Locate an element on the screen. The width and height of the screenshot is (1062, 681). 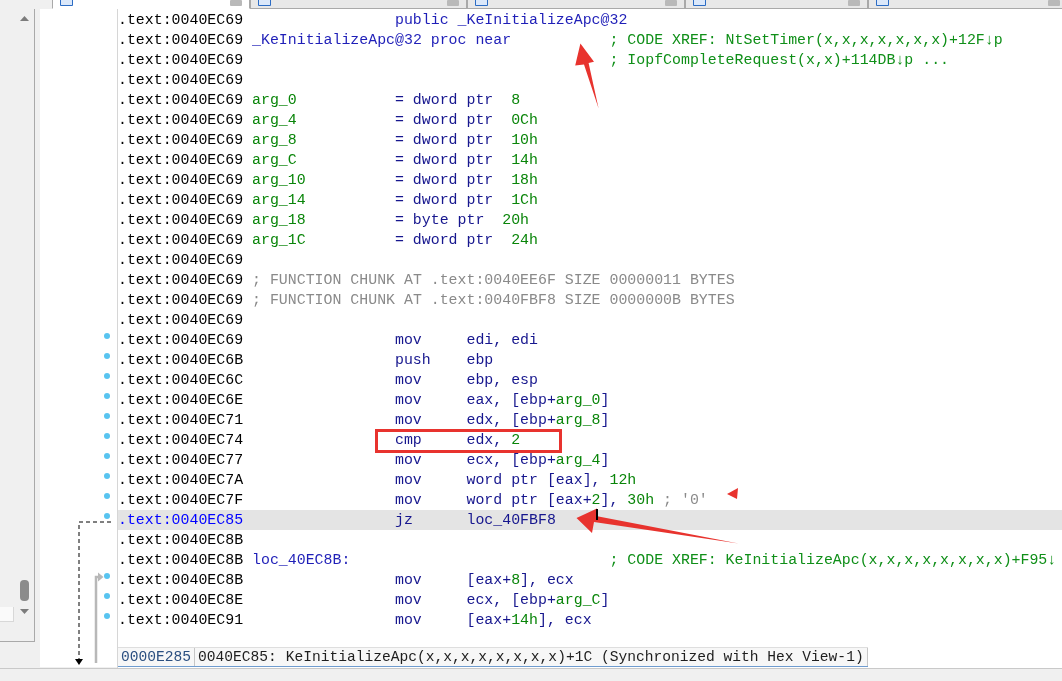
scrollbar-thumb is located at coordinates (24, 590).